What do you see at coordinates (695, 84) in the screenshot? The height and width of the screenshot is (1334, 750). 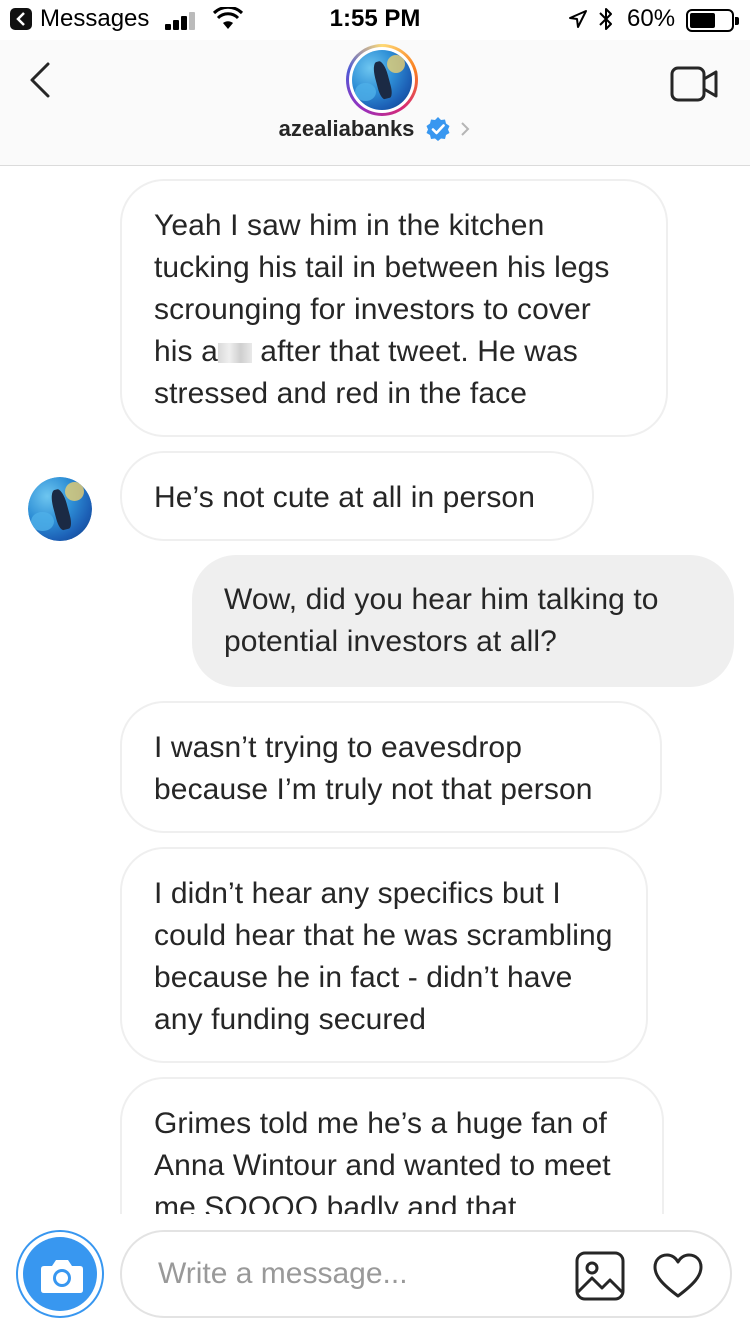 I see `video-call-icon` at bounding box center [695, 84].